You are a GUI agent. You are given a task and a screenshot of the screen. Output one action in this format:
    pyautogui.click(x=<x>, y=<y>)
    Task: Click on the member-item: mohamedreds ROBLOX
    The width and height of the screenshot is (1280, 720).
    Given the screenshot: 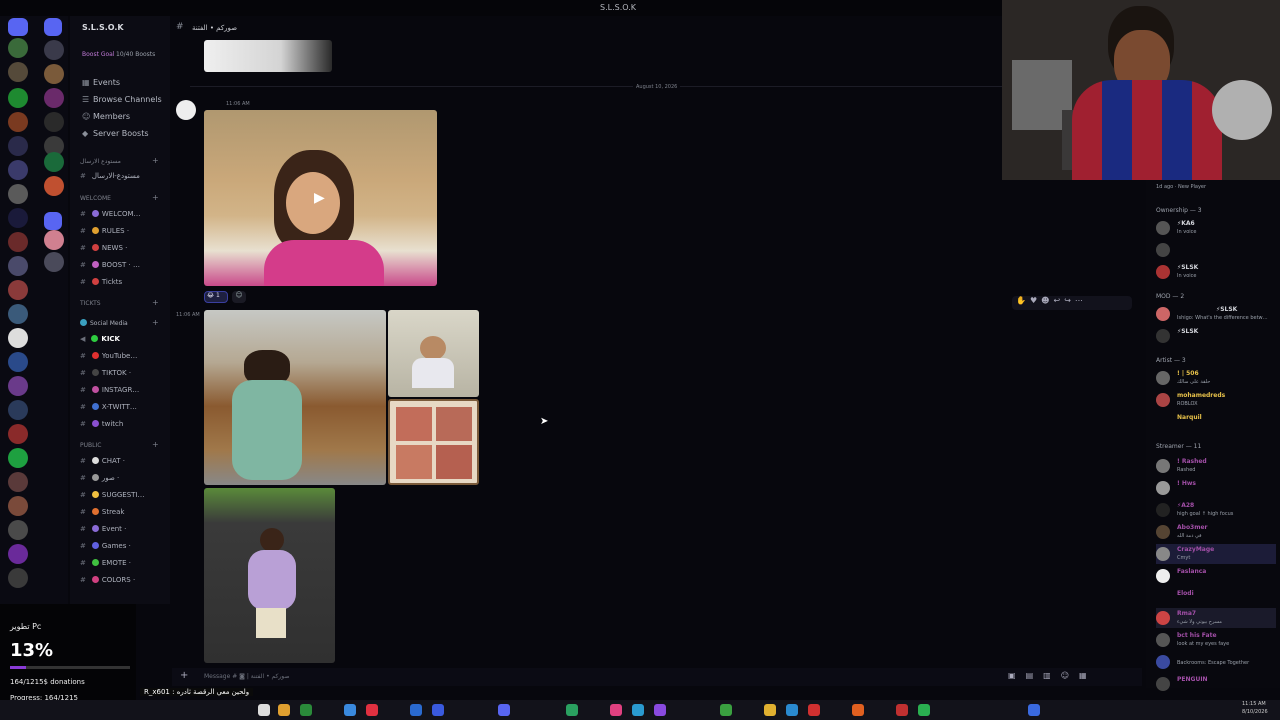 What is the action you would take?
    pyautogui.click(x=1216, y=400)
    